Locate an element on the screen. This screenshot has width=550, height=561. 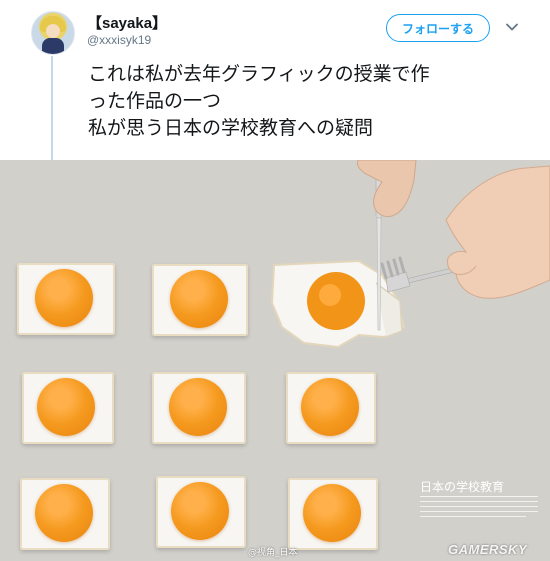
tweet-text-line: った作品の一つ is located at coordinates (155, 101).